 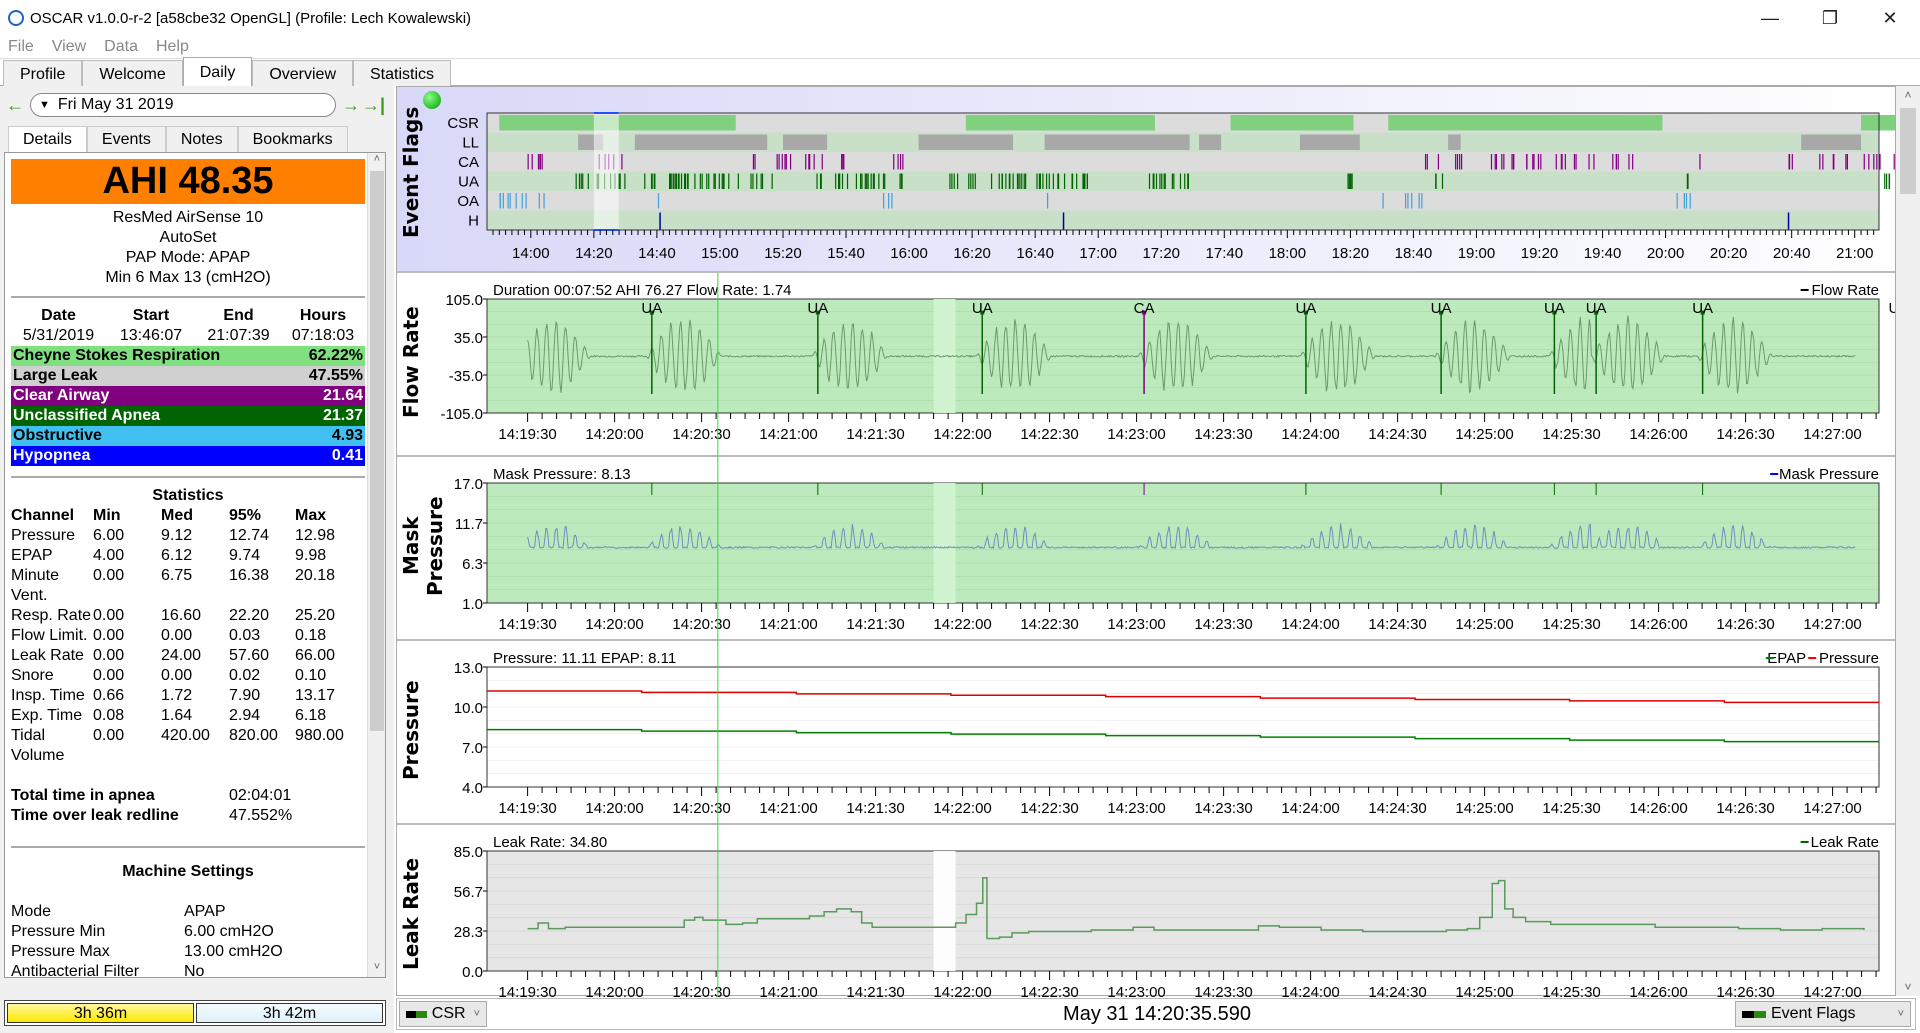 What do you see at coordinates (183, 105) in the screenshot?
I see `date-picker: ▼ Fri May 31 2019` at bounding box center [183, 105].